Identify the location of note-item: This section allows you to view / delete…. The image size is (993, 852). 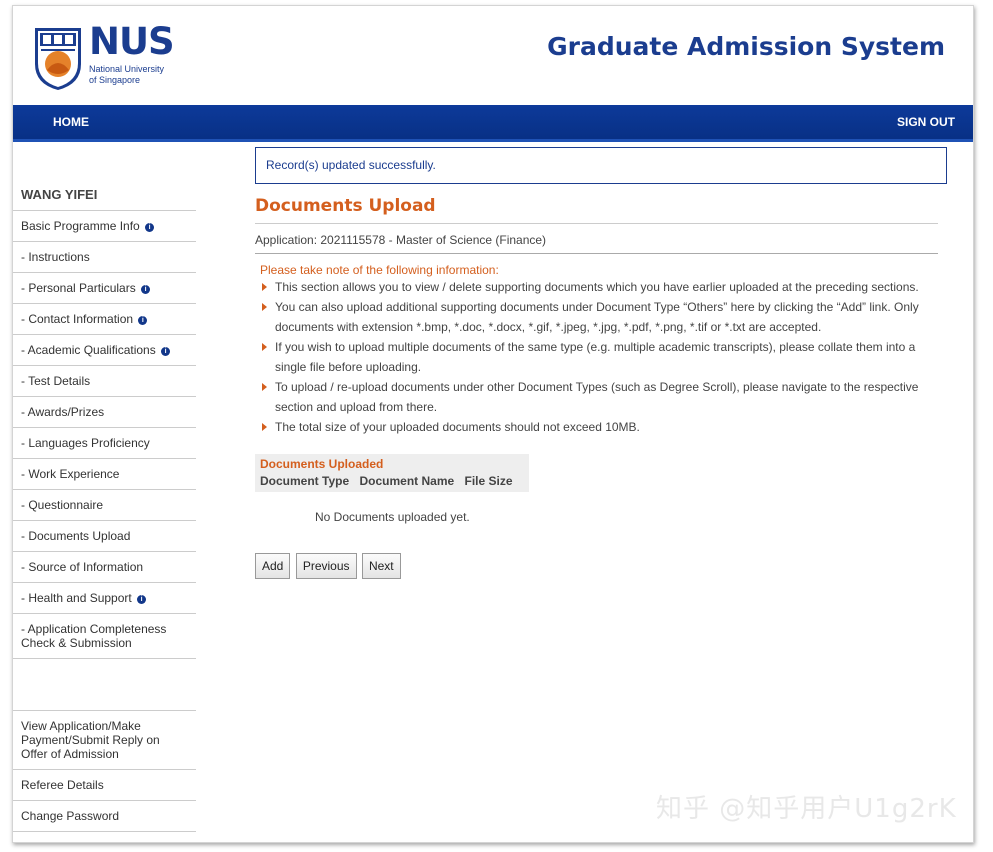
(595, 287).